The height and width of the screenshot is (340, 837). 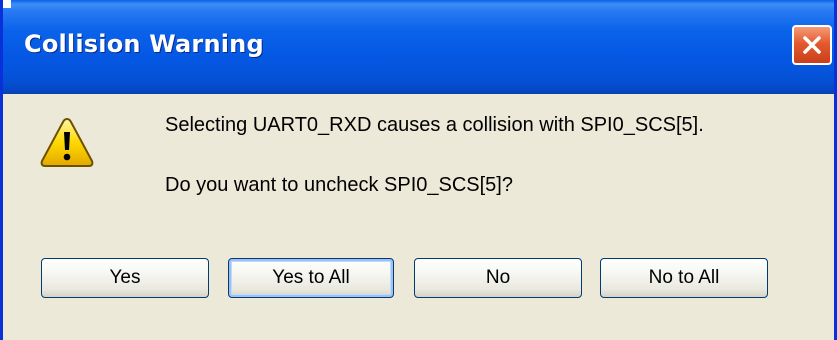 What do you see at coordinates (498, 278) in the screenshot?
I see `no-button: No` at bounding box center [498, 278].